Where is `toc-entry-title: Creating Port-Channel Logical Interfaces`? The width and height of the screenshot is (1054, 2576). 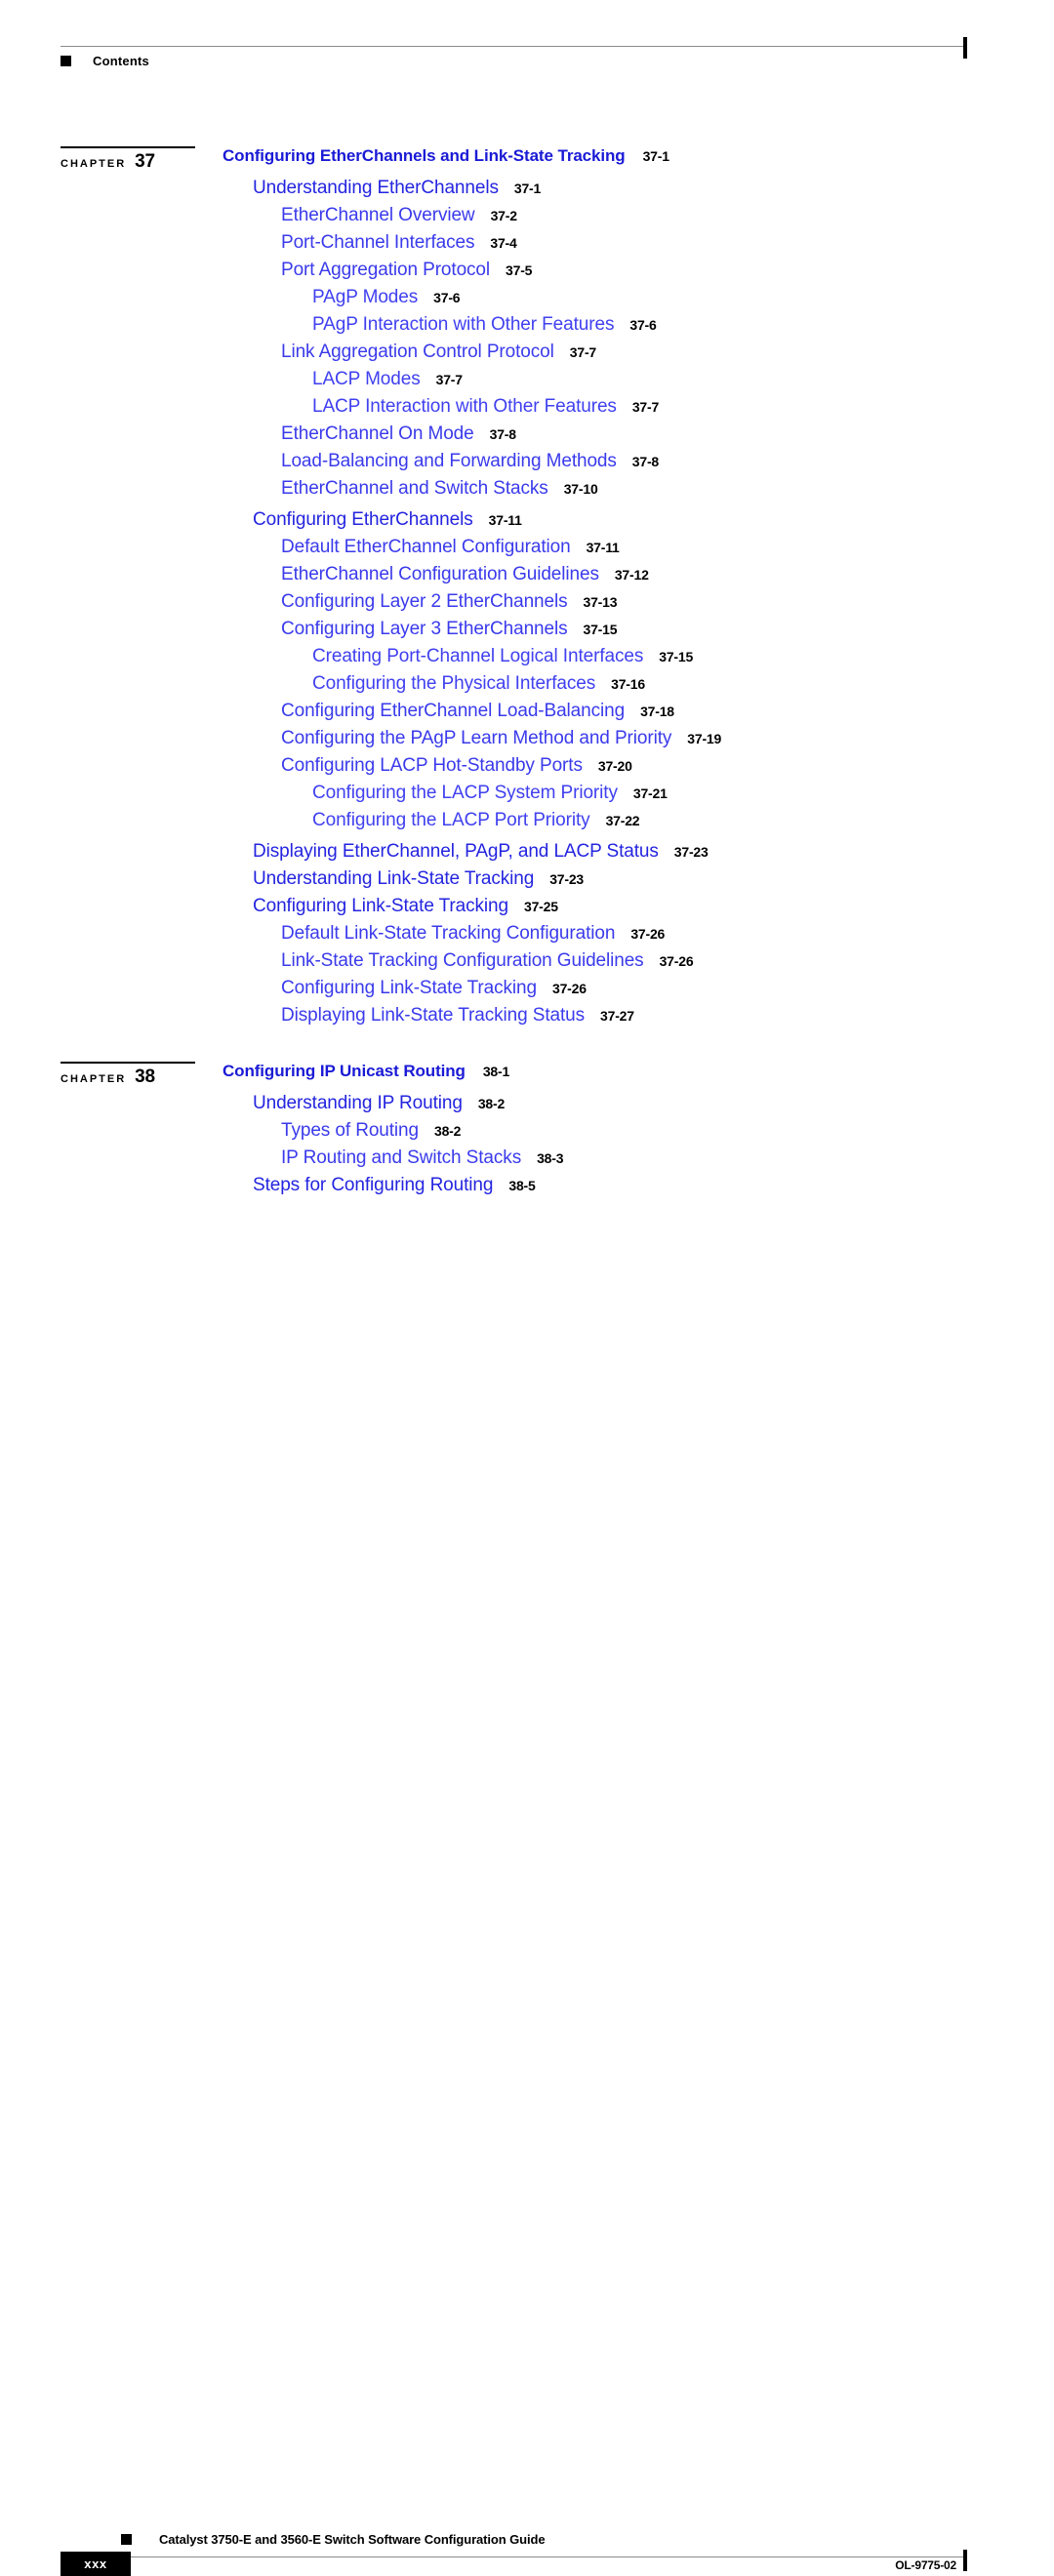
toc-entry-title: Creating Port-Channel Logical Interfaces is located at coordinates (477, 656).